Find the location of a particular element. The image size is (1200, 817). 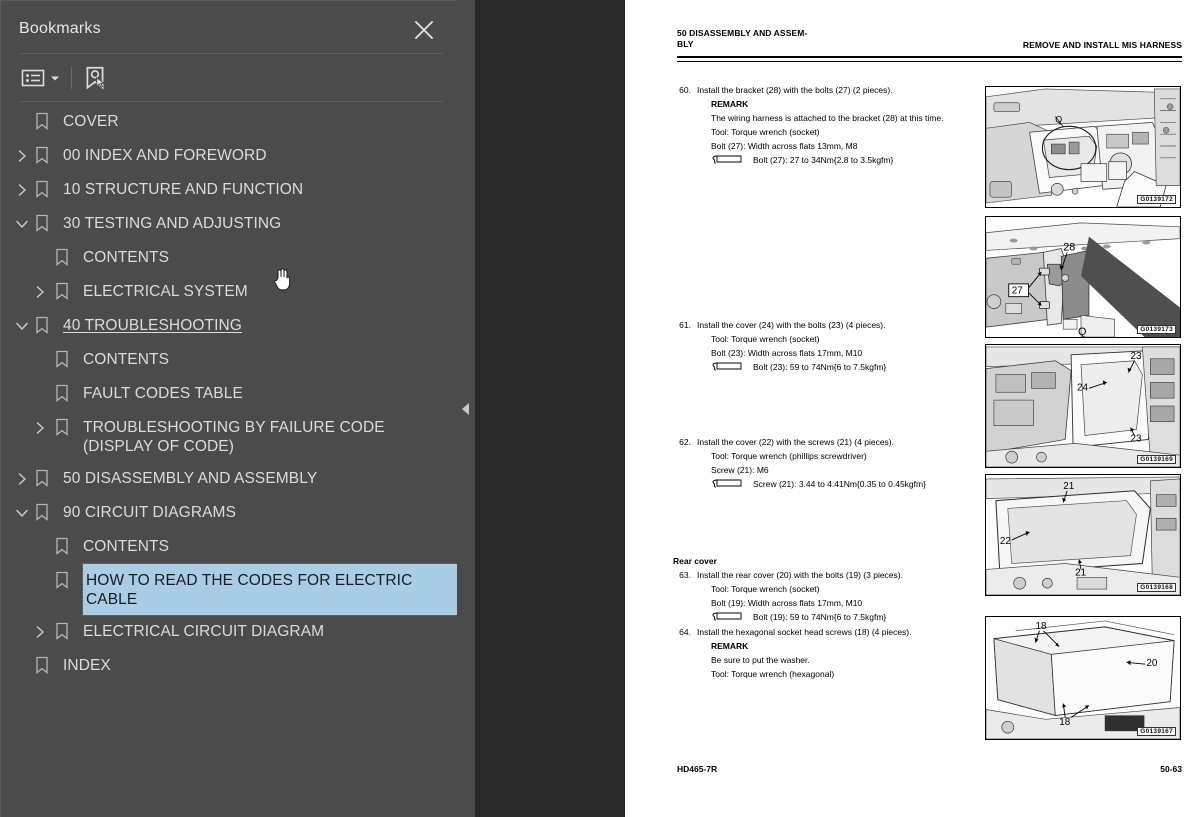

header-rule is located at coordinates (929, 59).